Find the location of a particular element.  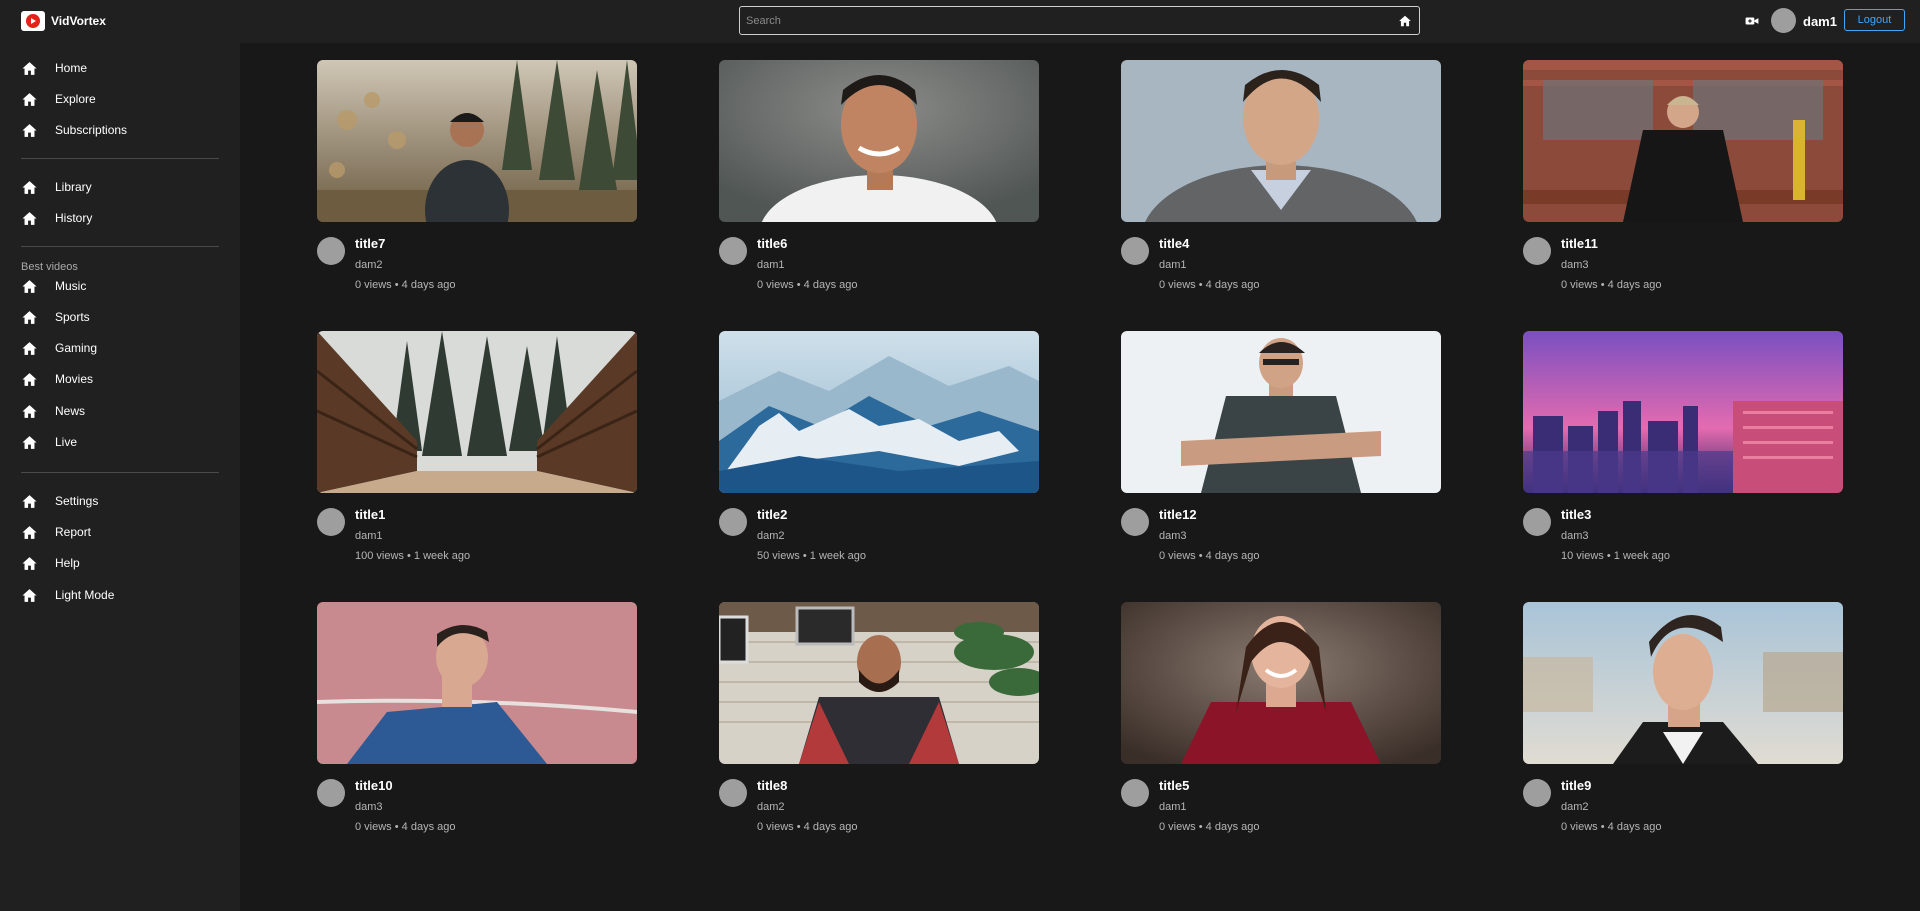

video-title: title11 is located at coordinates (1579, 243).